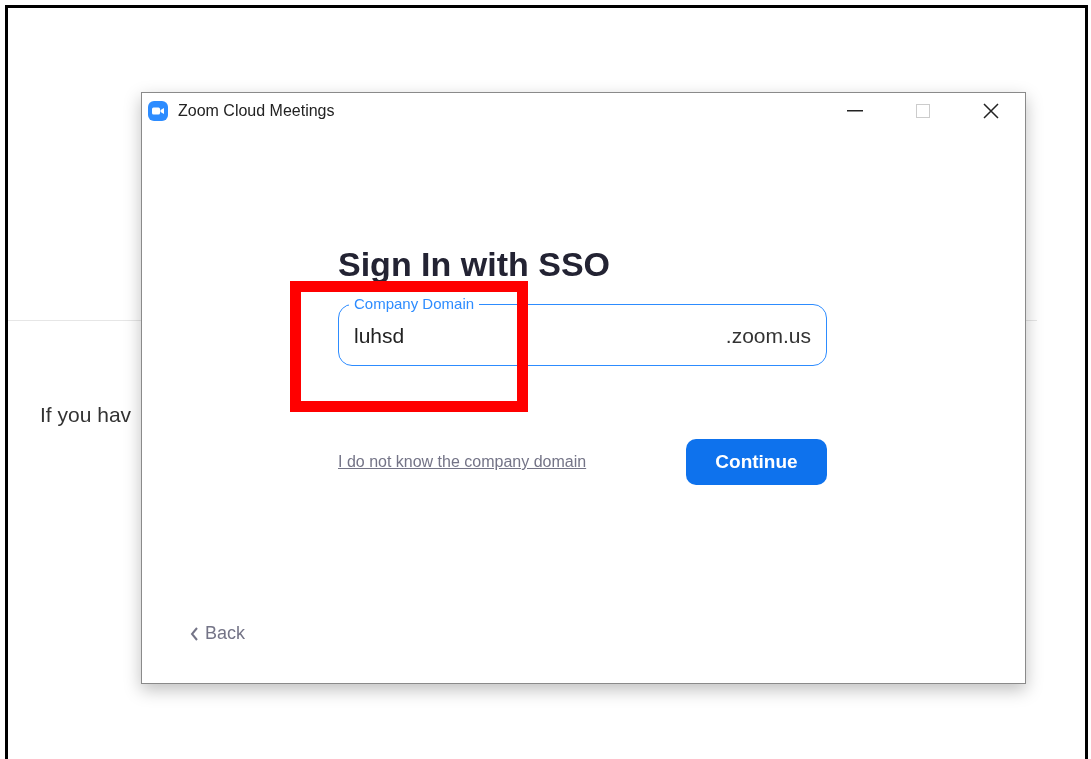 The width and height of the screenshot is (1091, 759). I want to click on field-label: Company Domain, so click(414, 304).